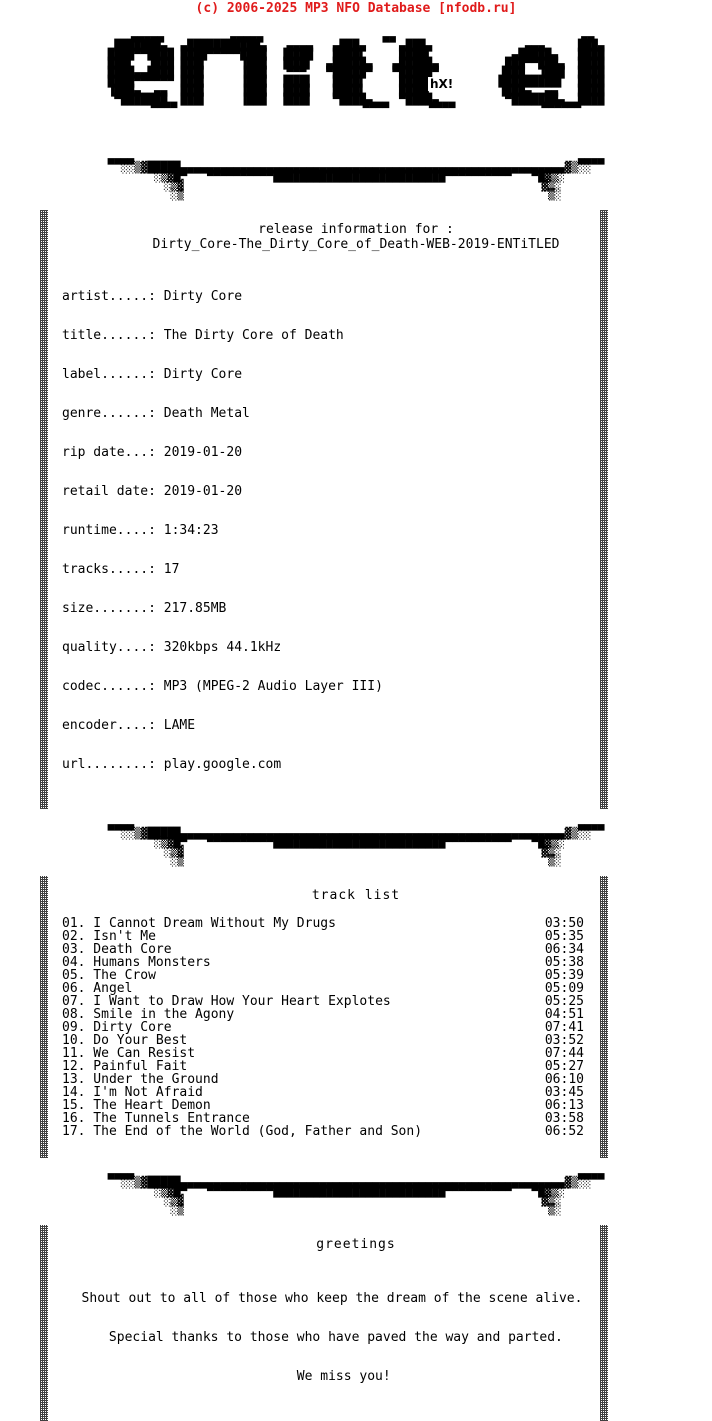  I want to click on info-label: label......:, so click(109, 374).